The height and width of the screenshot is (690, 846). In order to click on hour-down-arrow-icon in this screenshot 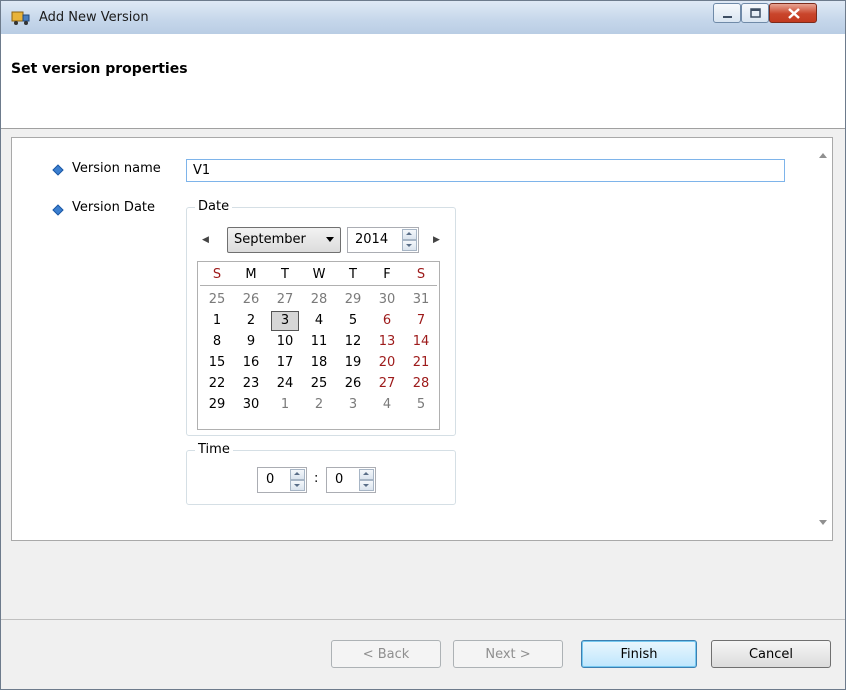, I will do `click(297, 485)`.